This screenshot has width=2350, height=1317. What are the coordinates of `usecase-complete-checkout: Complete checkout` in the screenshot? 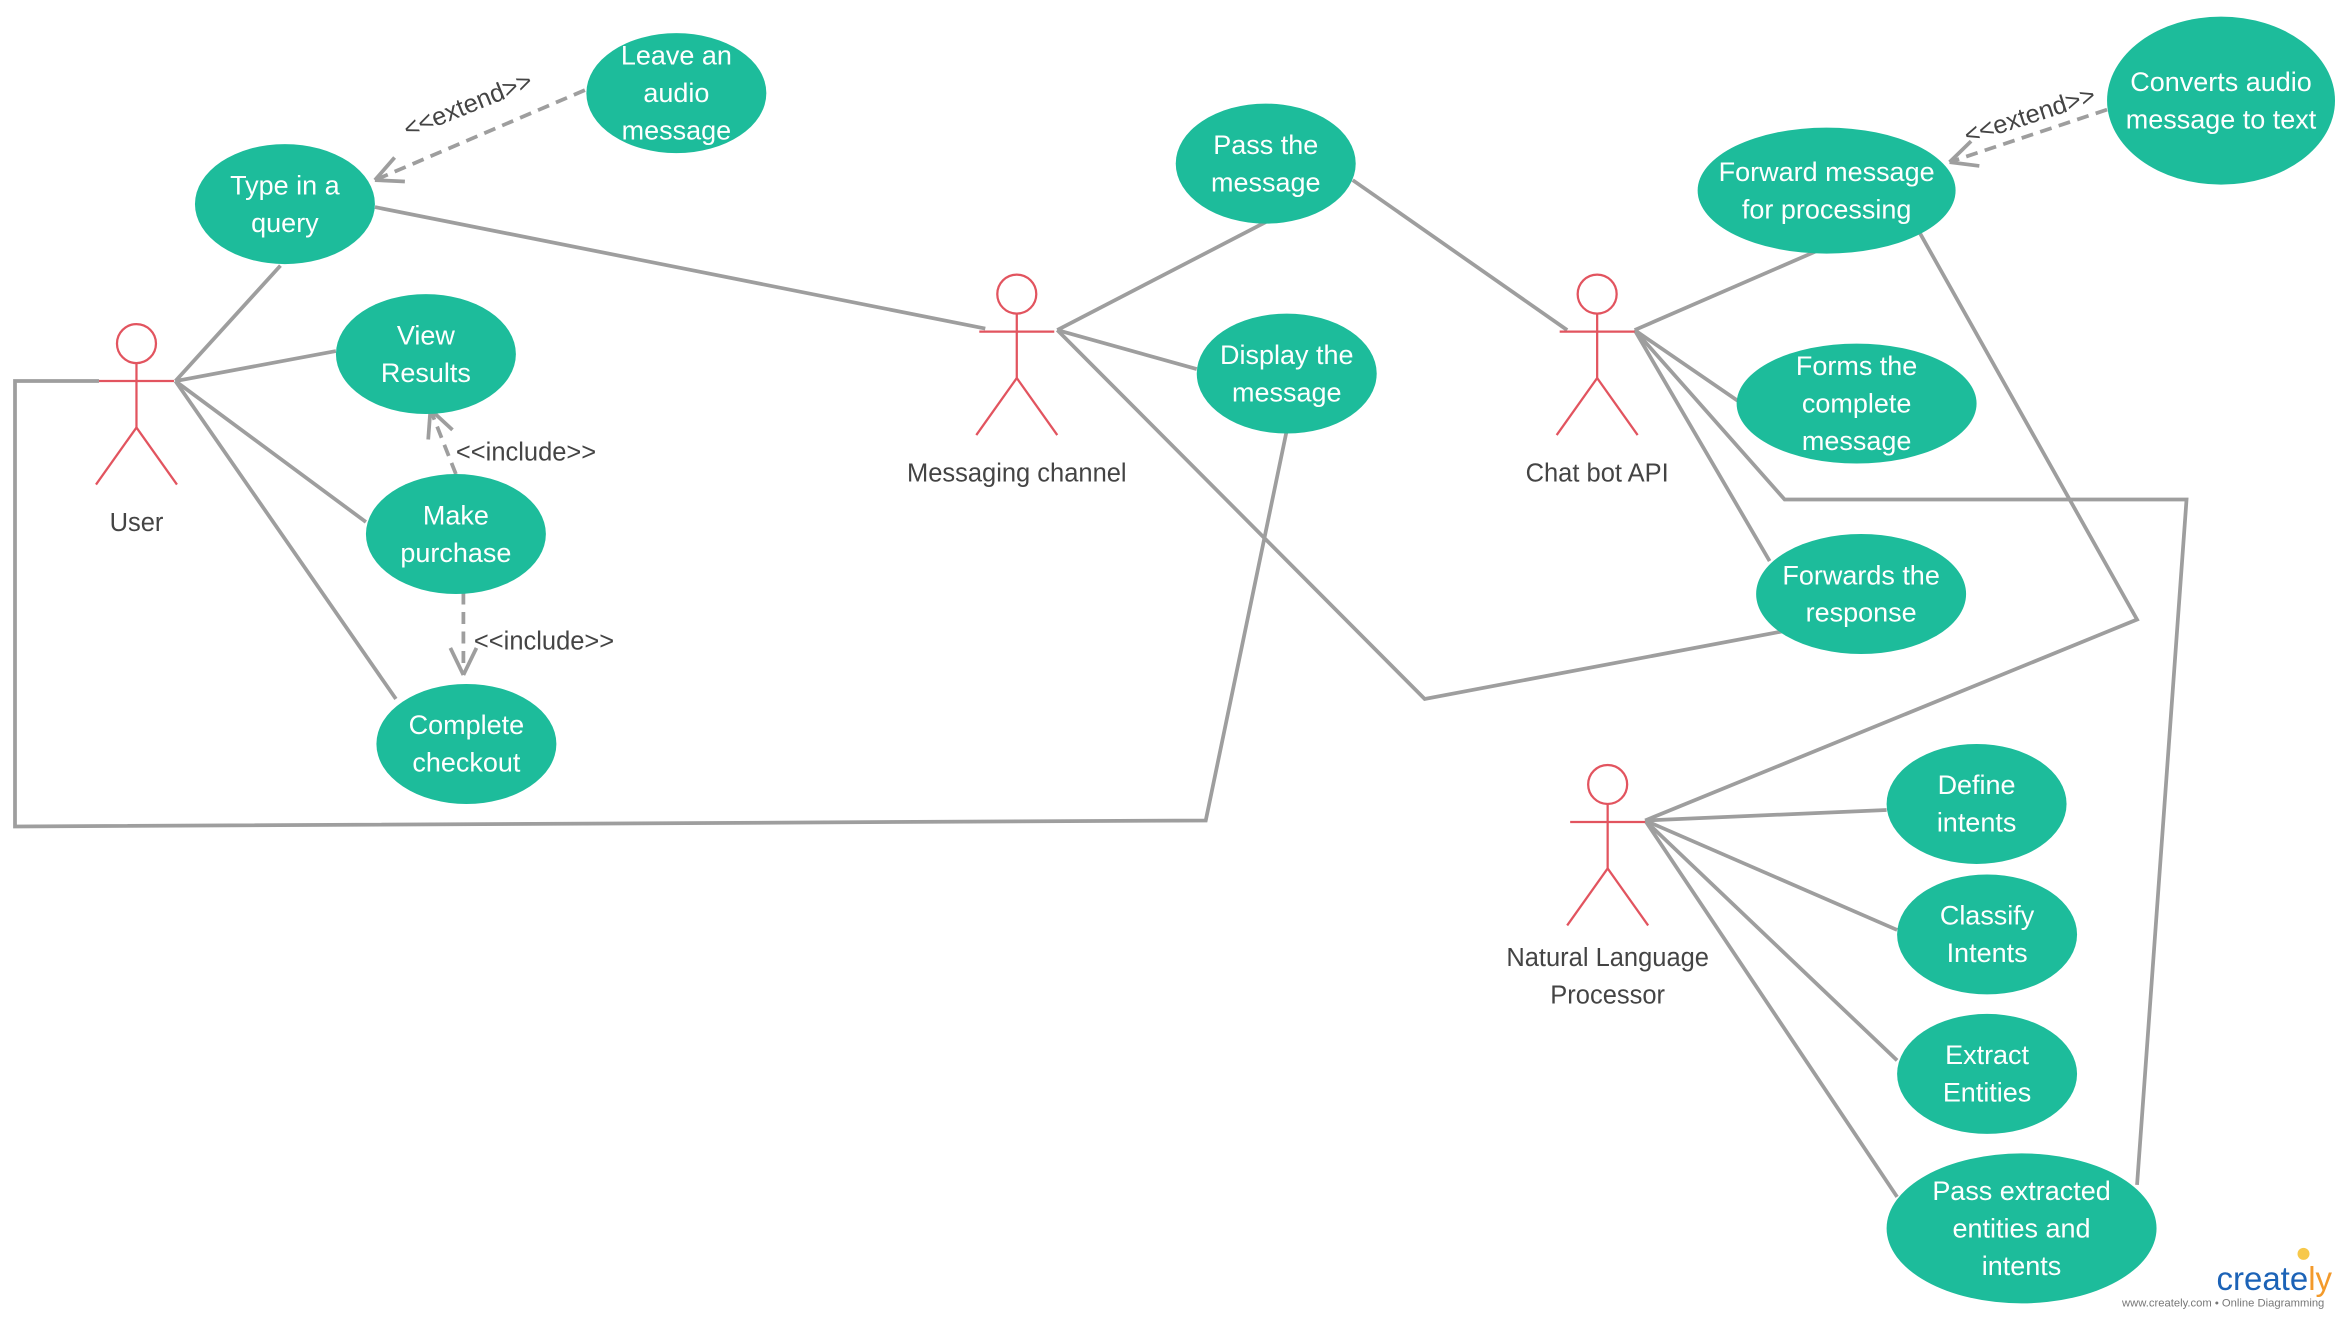 It's located at (466, 743).